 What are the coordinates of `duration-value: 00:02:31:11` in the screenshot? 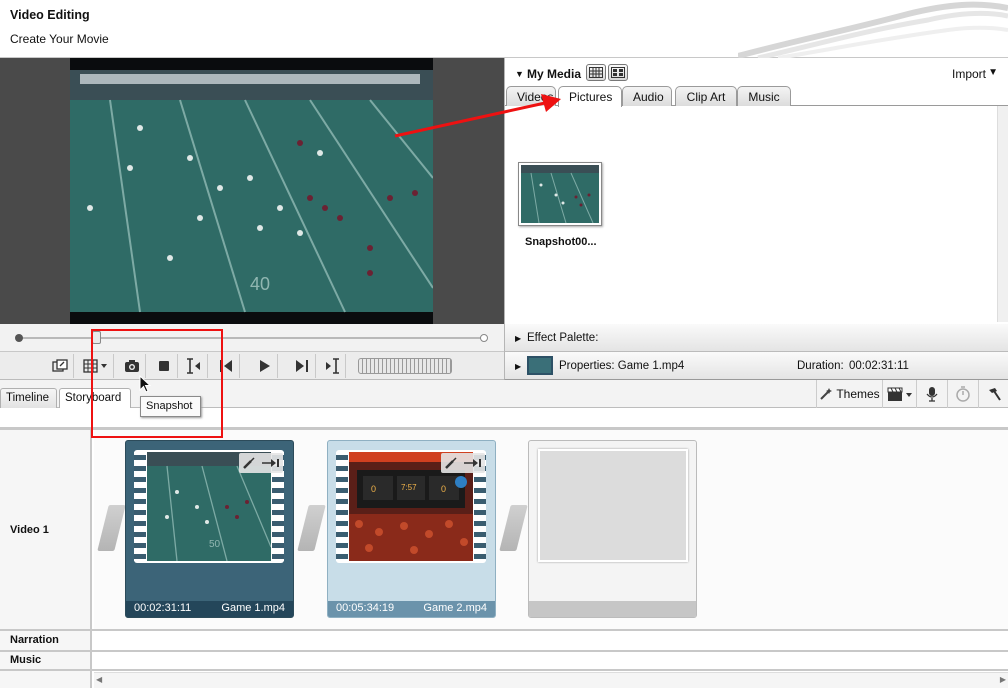 It's located at (879, 366).